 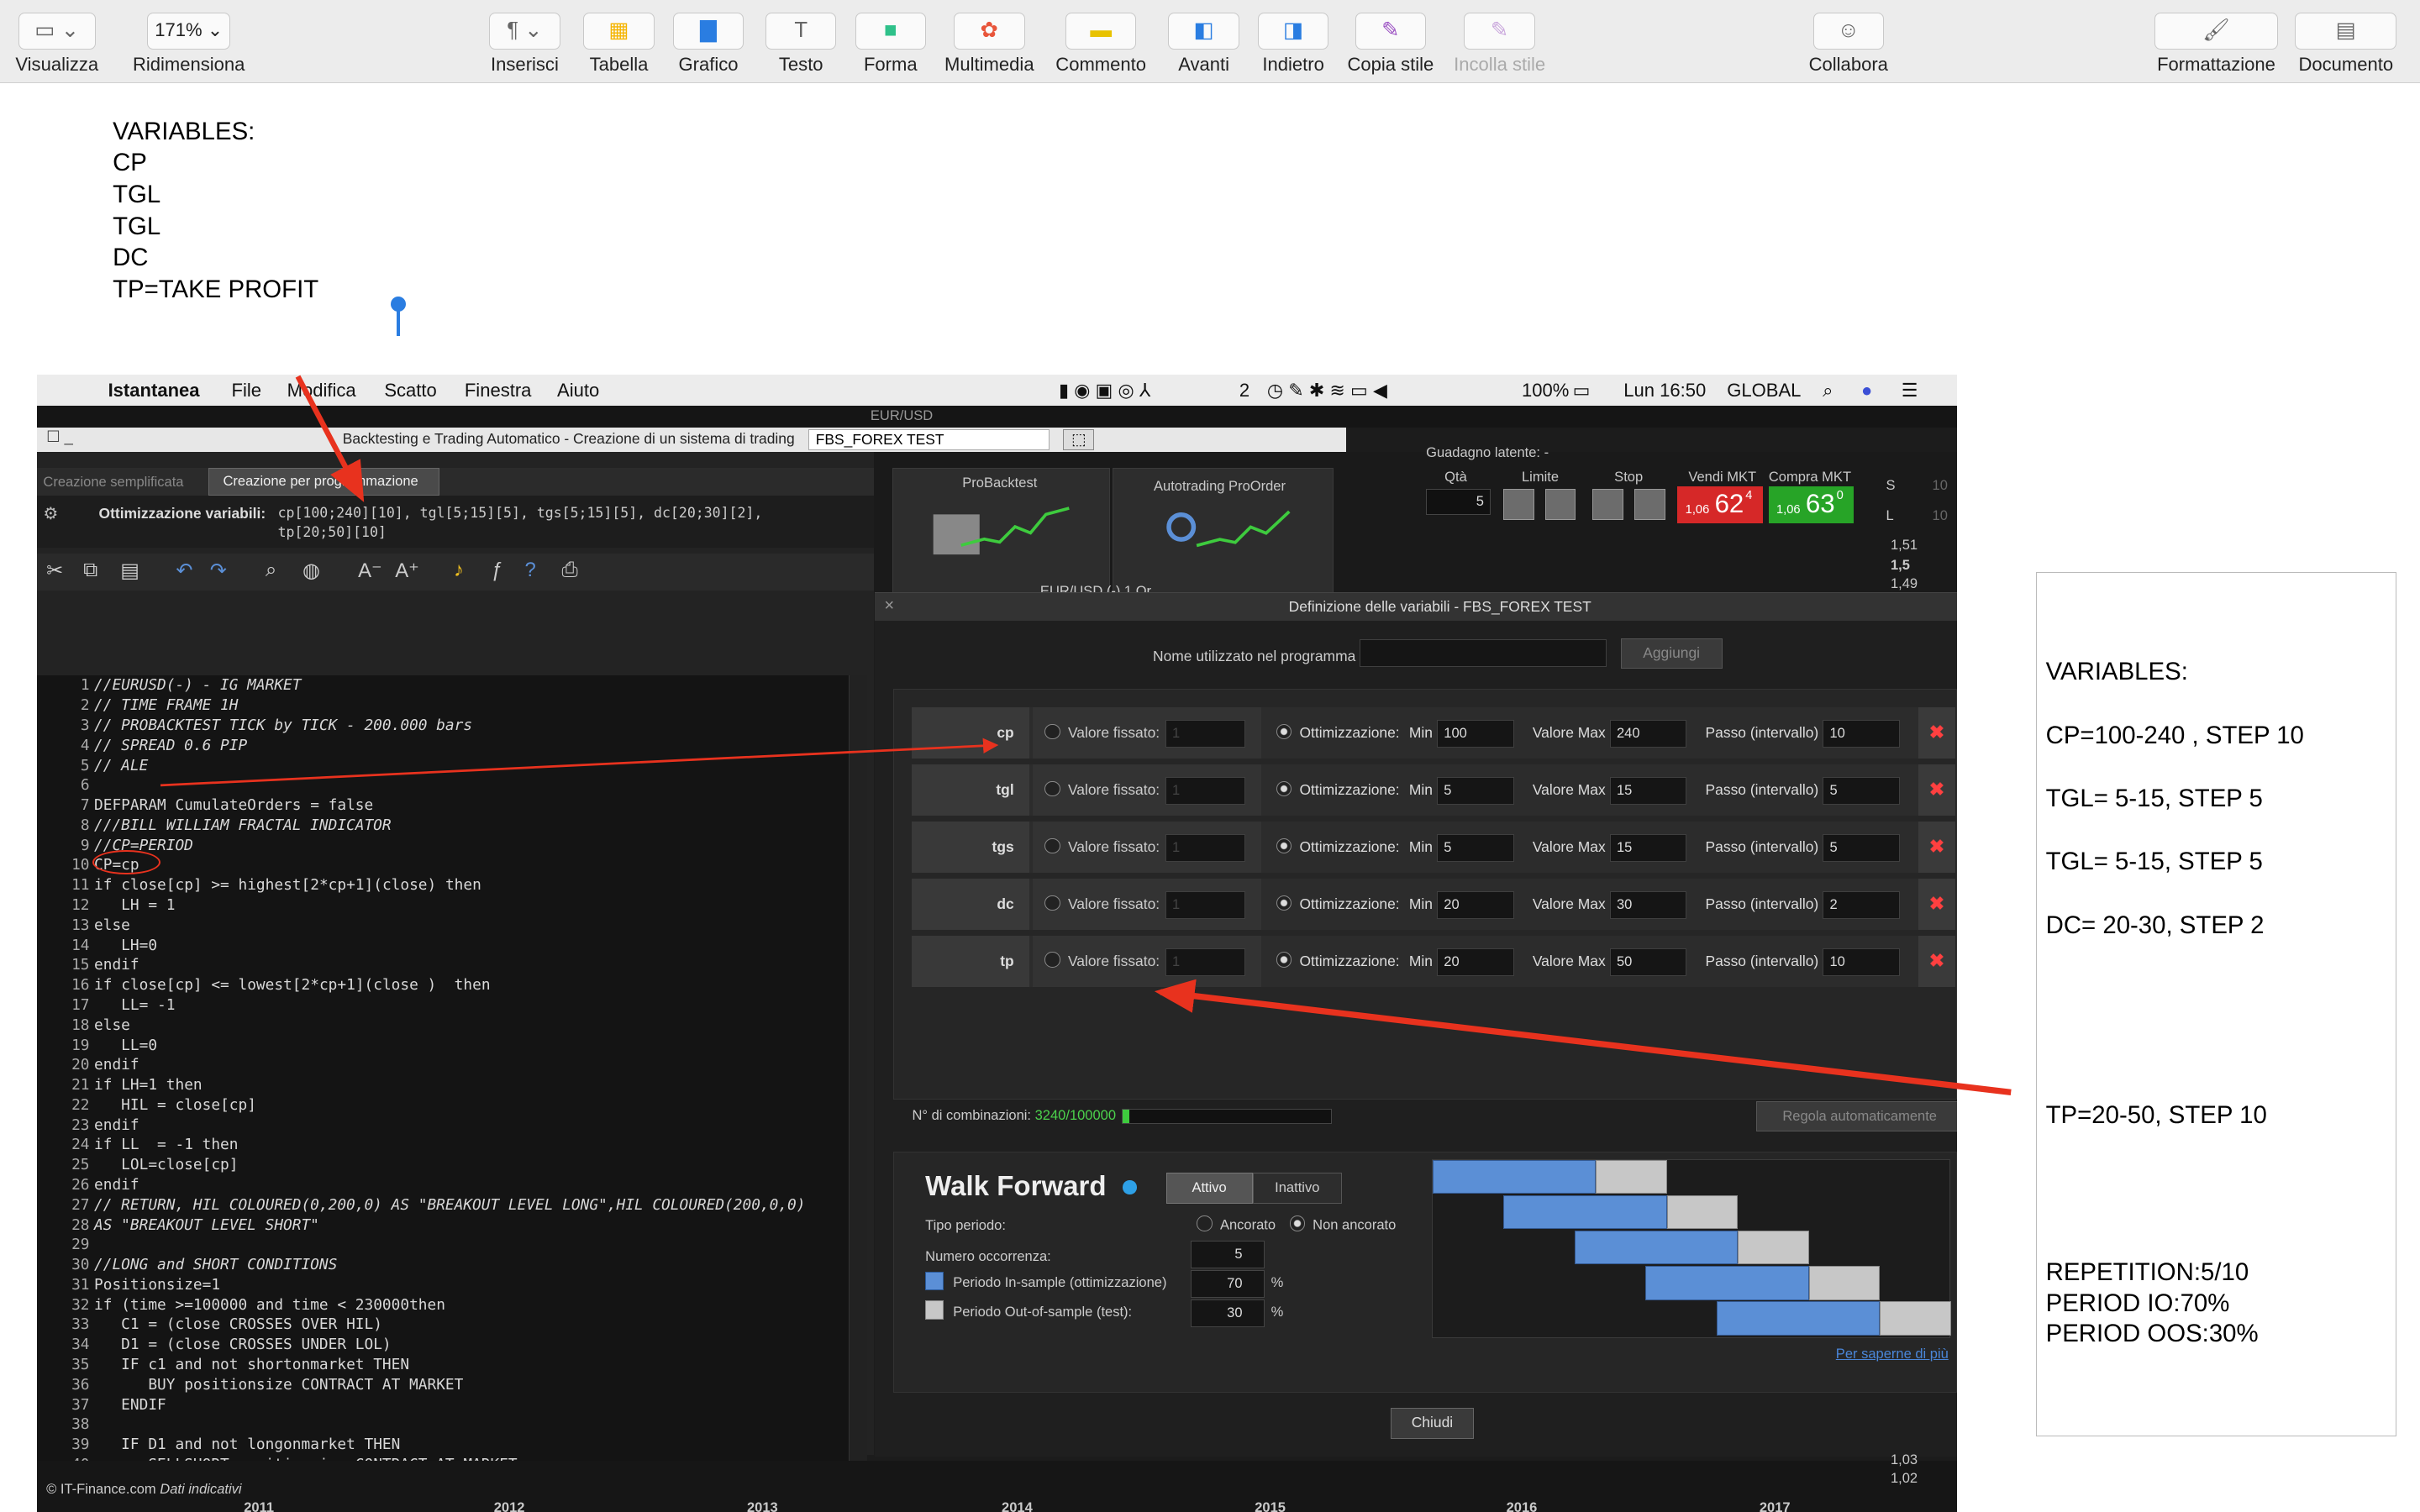 I want to click on format-button: 🖌 Formattazione, so click(x=2216, y=44).